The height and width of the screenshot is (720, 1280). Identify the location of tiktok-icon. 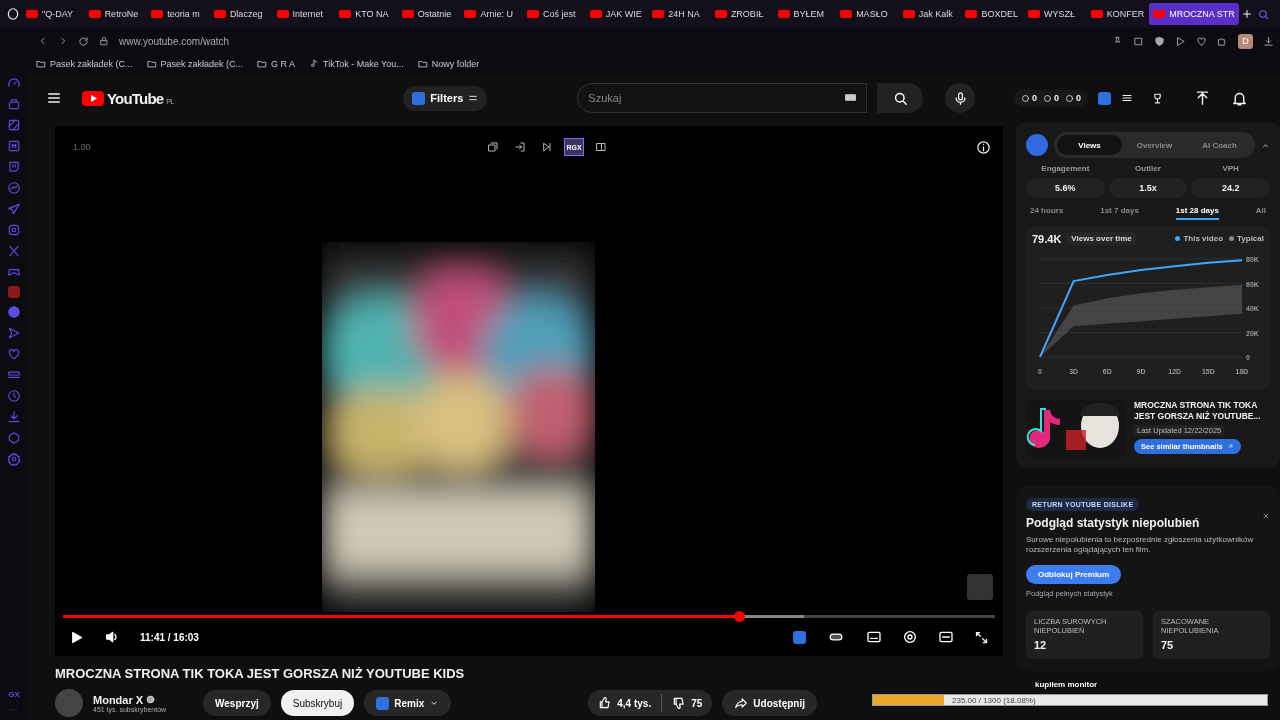
(314, 64).